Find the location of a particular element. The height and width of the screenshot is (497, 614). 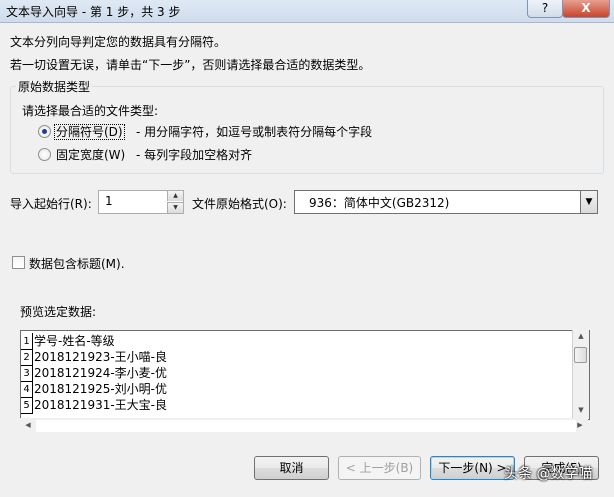

row-text: 2018121931-王大宝-良 is located at coordinates (101, 405).